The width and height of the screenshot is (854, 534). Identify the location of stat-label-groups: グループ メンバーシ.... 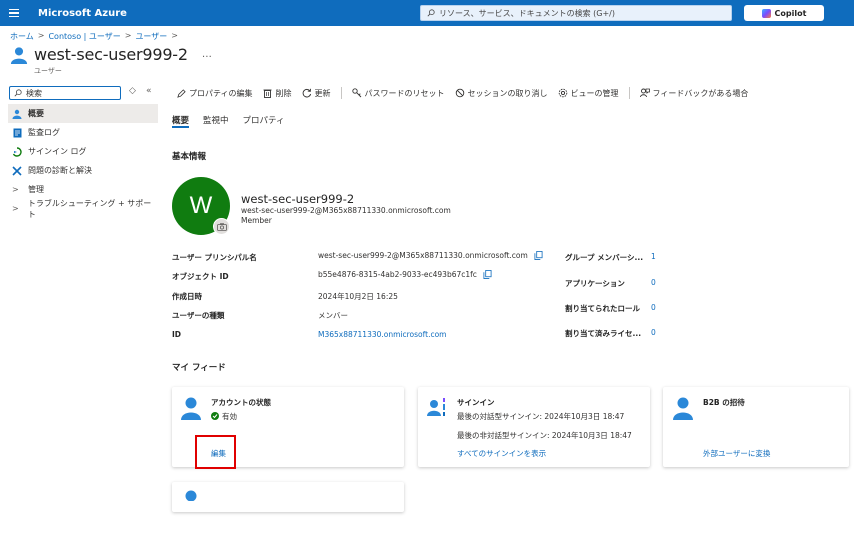
(604, 257).